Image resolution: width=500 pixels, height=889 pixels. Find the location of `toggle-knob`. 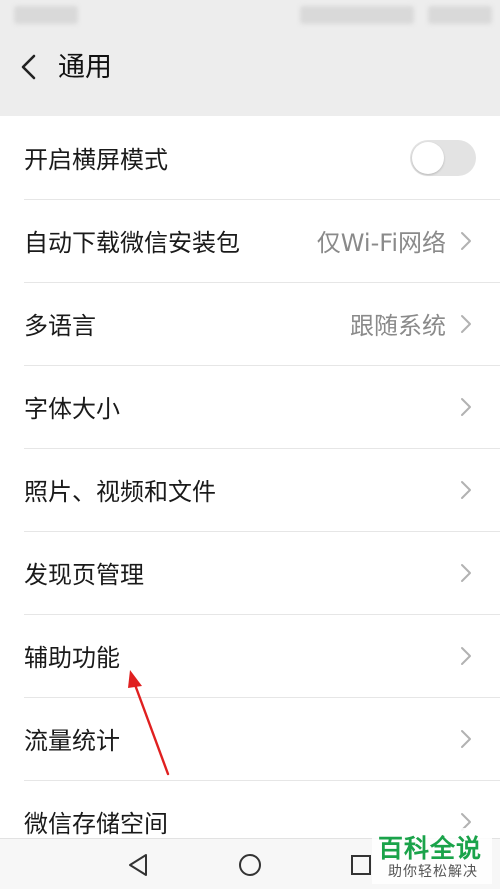

toggle-knob is located at coordinates (428, 157).